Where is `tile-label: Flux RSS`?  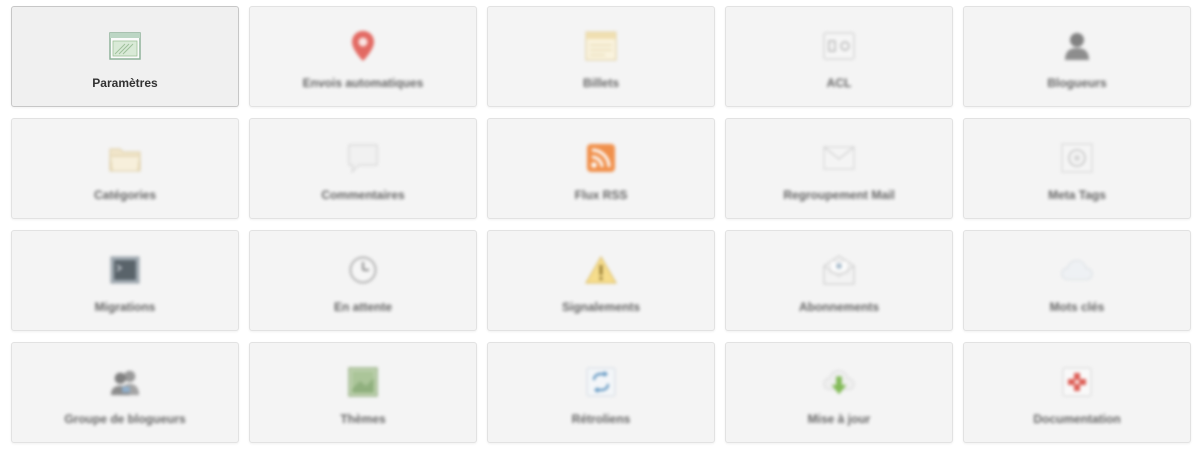 tile-label: Flux RSS is located at coordinates (601, 195).